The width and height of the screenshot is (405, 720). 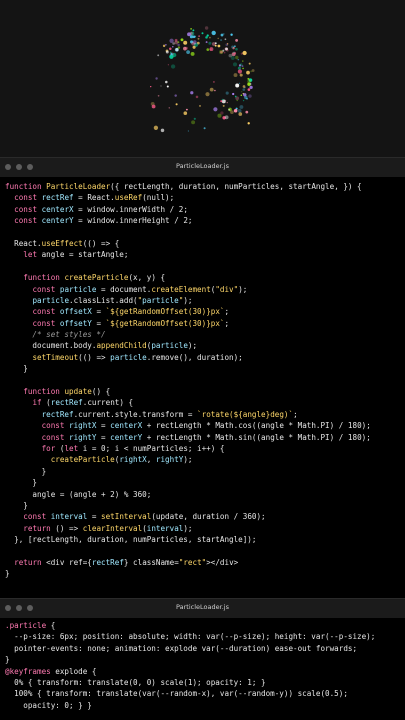 I want to click on code-line: /* set styles */, so click(x=55, y=335).